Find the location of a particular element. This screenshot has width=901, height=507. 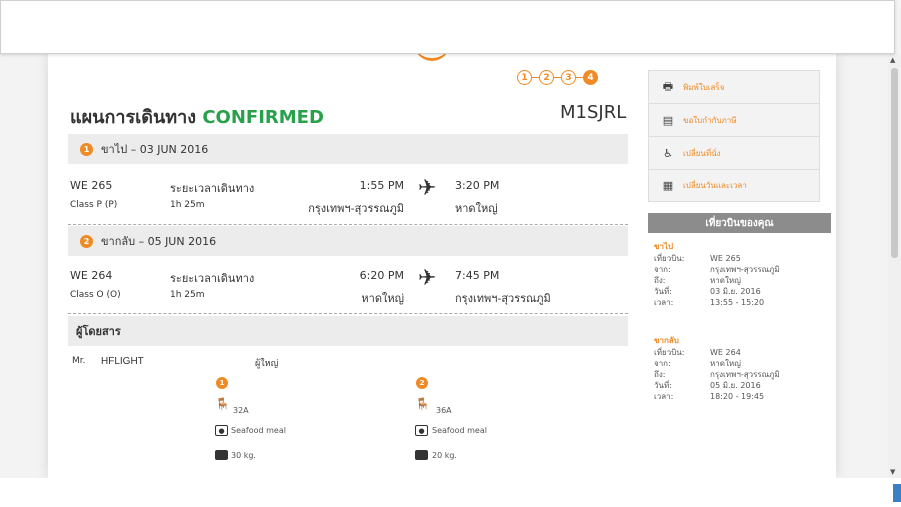

segment-1-badge: 1 is located at coordinates (222, 383).